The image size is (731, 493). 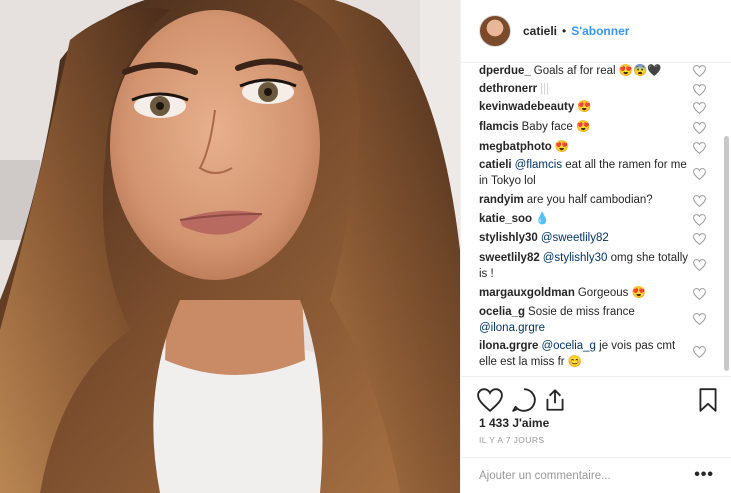 What do you see at coordinates (515, 147) in the screenshot?
I see `comment-username: megbatphoto` at bounding box center [515, 147].